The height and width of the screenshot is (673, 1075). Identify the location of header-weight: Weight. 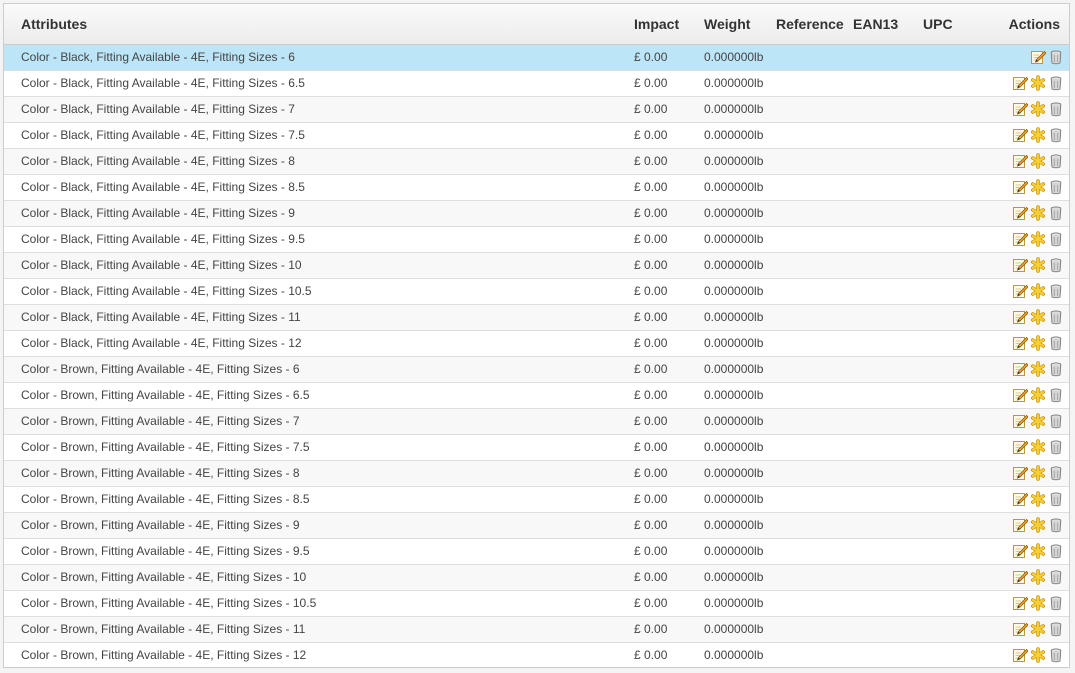
(740, 24).